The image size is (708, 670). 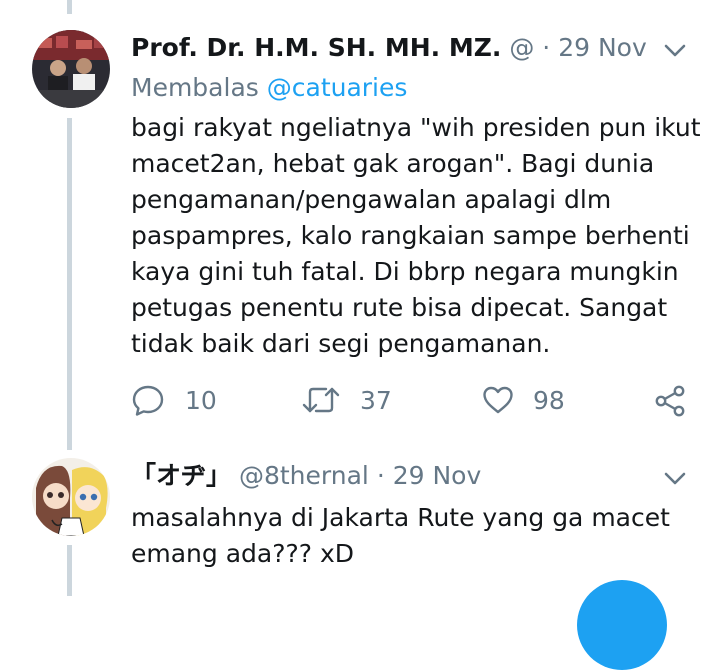 What do you see at coordinates (523, 400) in the screenshot?
I see `like-button: 98` at bounding box center [523, 400].